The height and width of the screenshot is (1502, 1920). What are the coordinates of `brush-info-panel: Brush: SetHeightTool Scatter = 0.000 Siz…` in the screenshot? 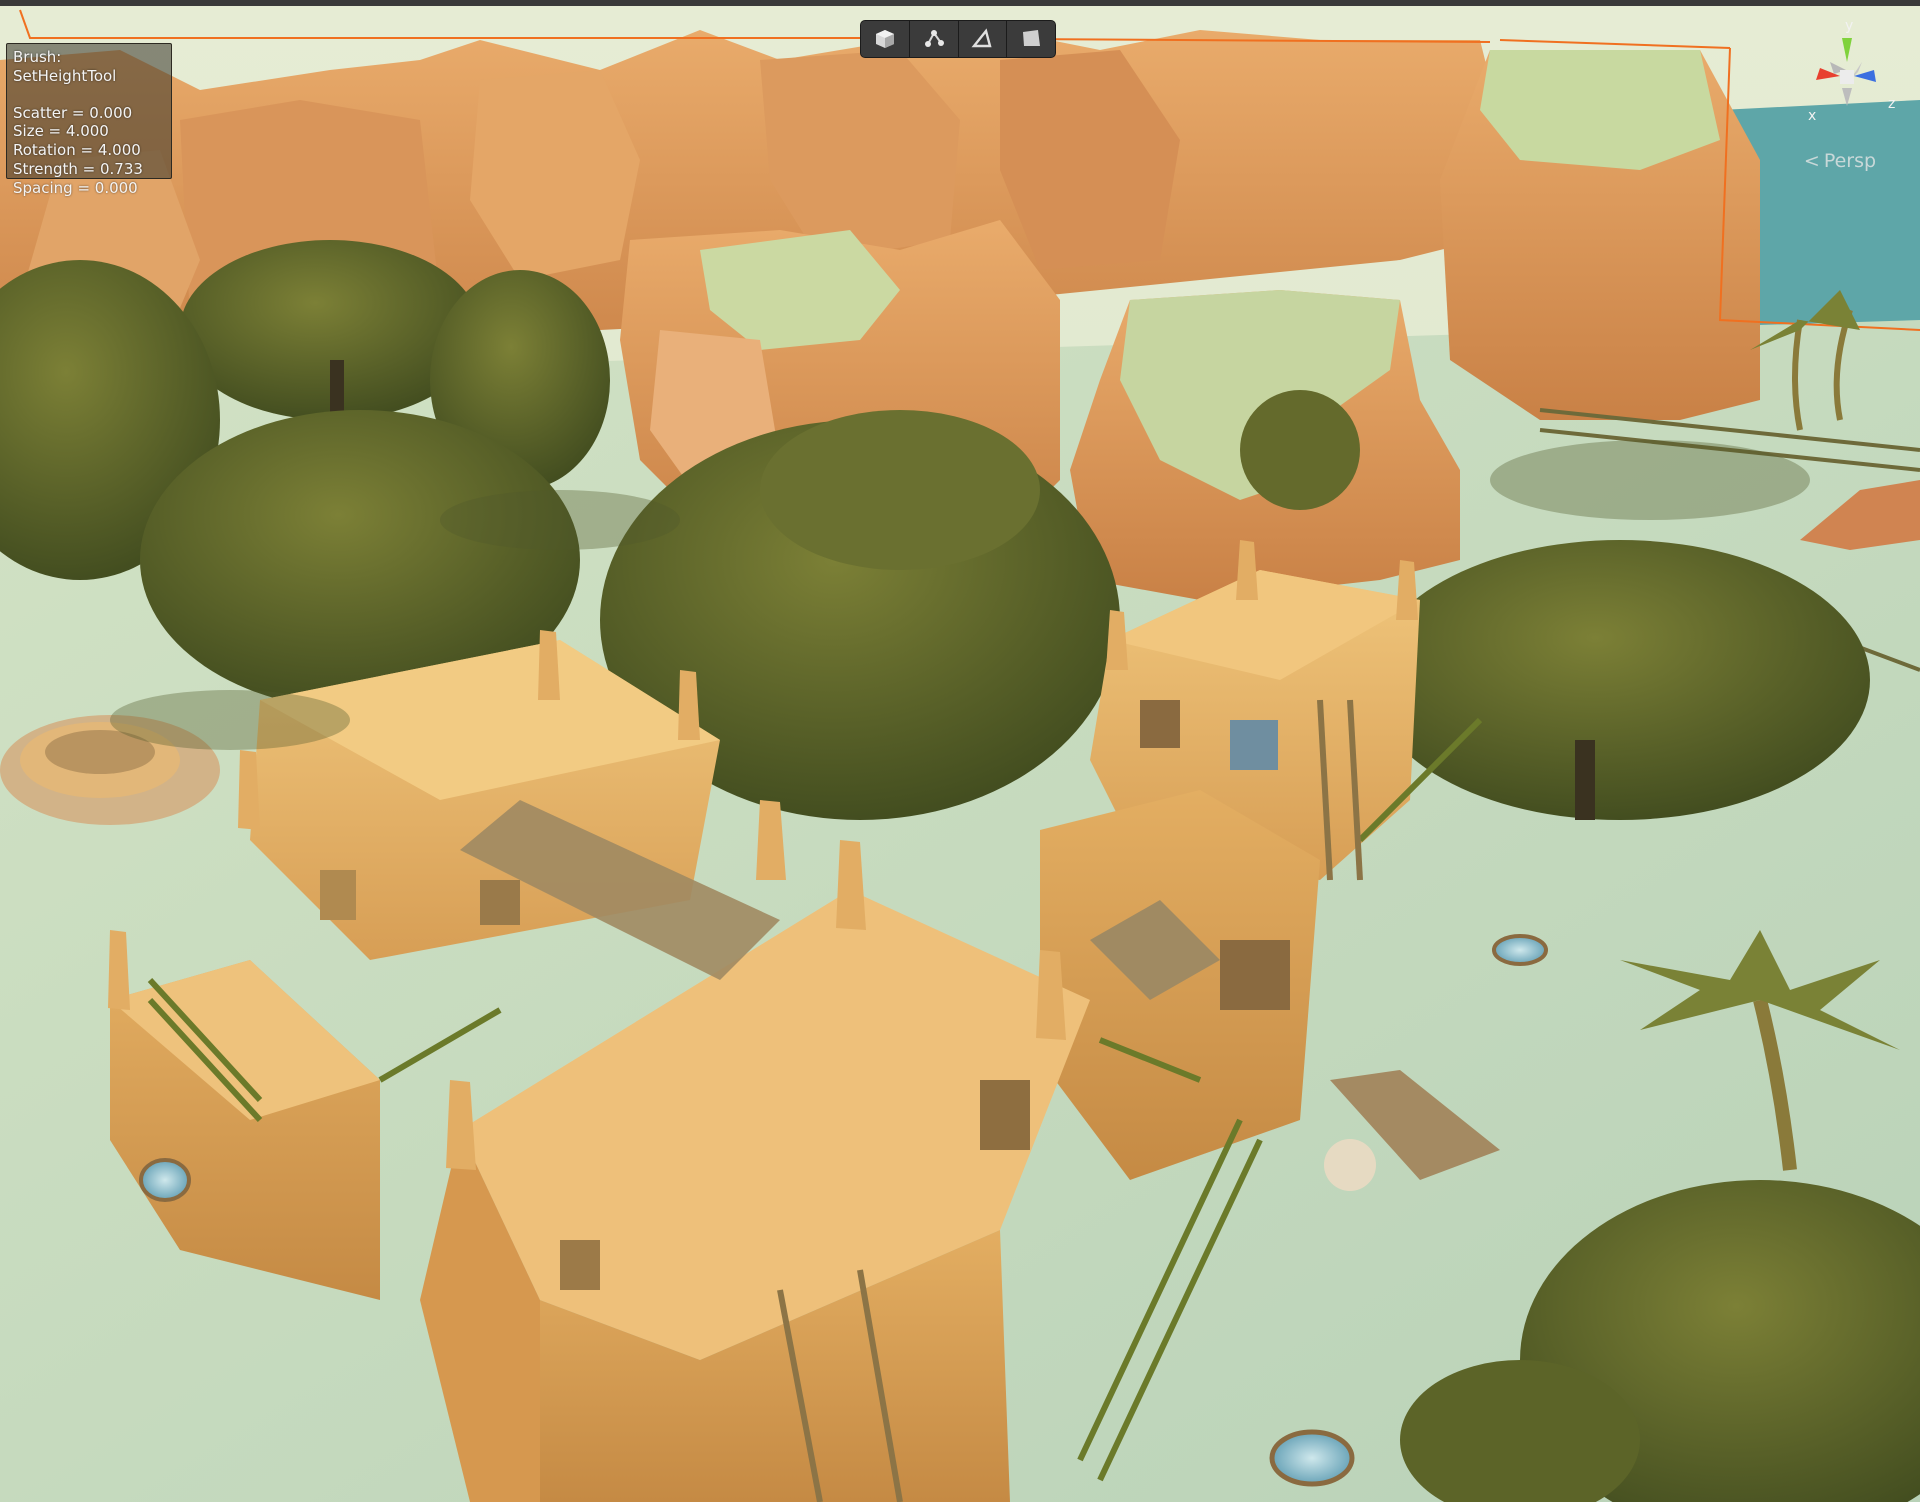 It's located at (89, 120).